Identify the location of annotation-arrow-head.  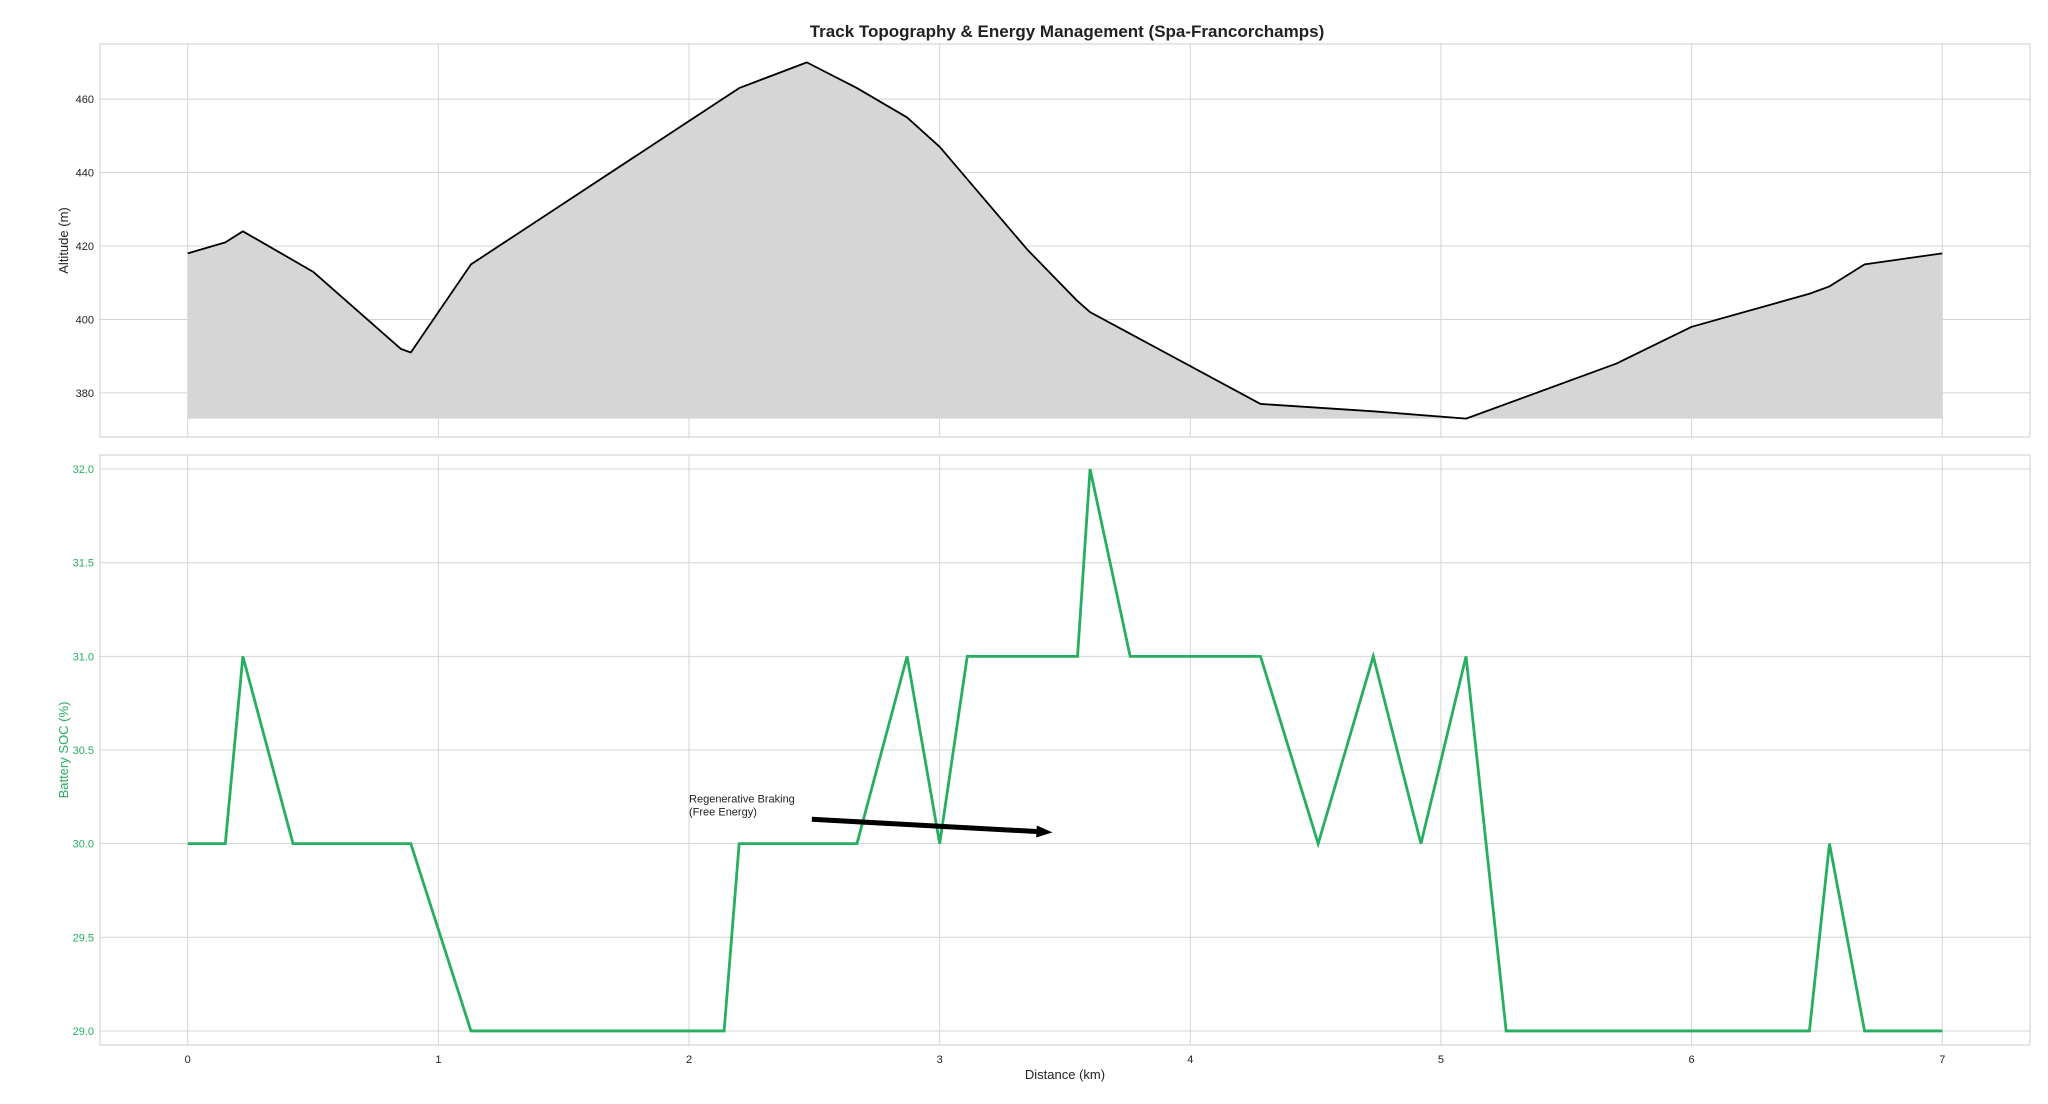
(1044, 831).